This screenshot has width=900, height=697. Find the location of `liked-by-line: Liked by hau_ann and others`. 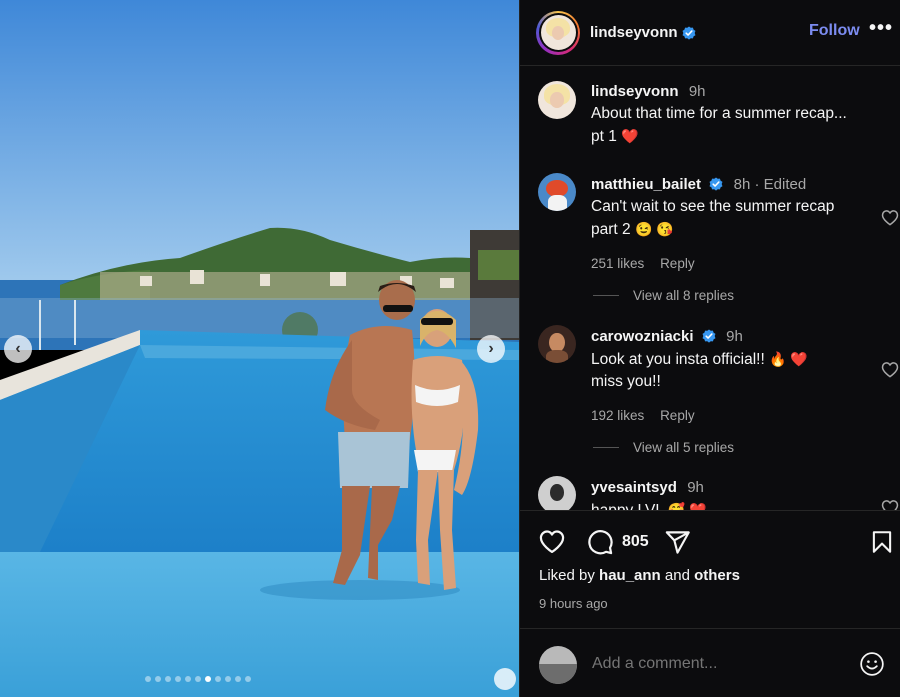

liked-by-line: Liked by hau_ann and others is located at coordinates (639, 575).